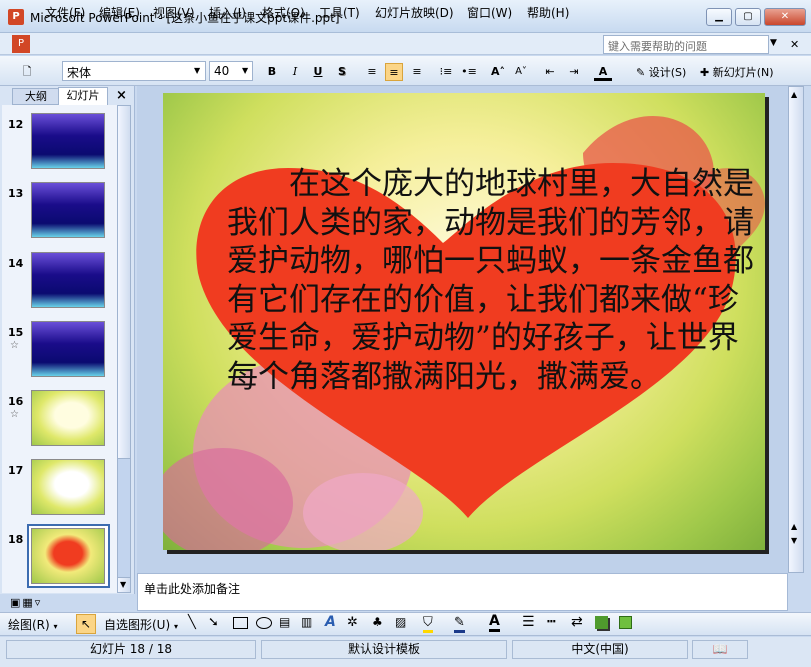 The width and height of the screenshot is (811, 667). What do you see at coordinates (548, 12) in the screenshot?
I see `menu-help: 帮助(H)` at bounding box center [548, 12].